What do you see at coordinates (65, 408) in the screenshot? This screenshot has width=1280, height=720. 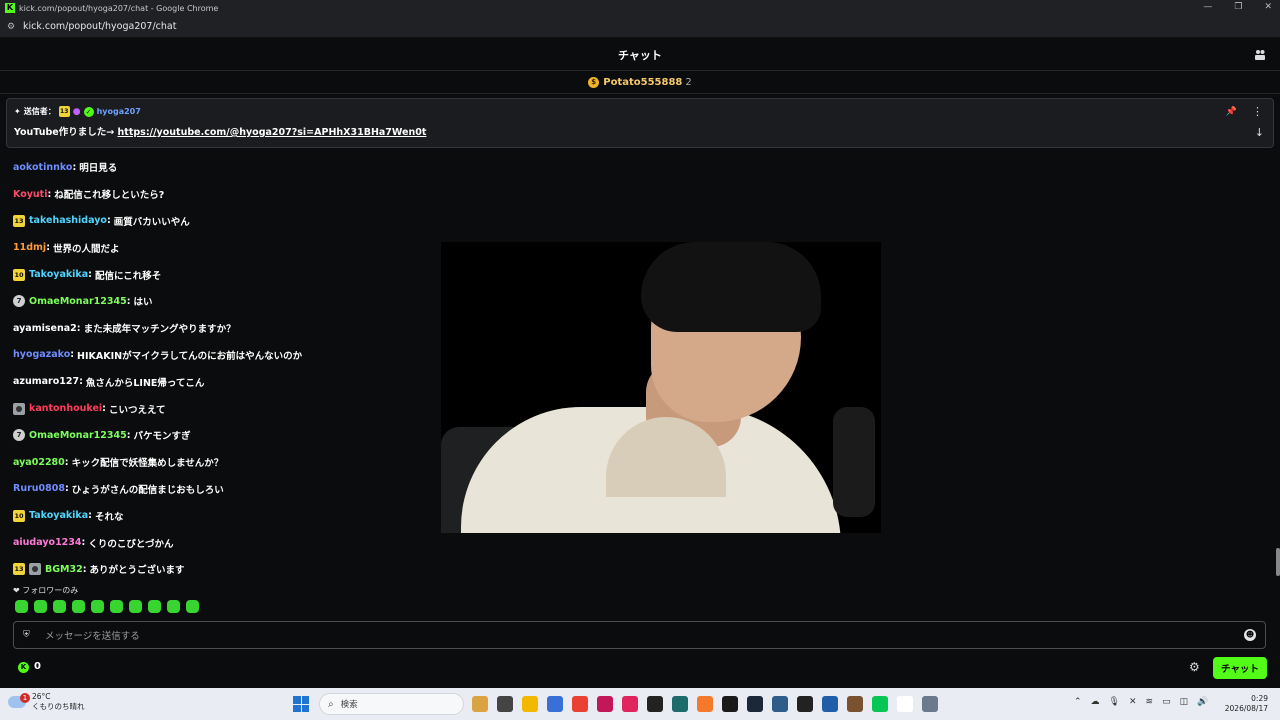 I see `chat-username: kantonhoukei` at bounding box center [65, 408].